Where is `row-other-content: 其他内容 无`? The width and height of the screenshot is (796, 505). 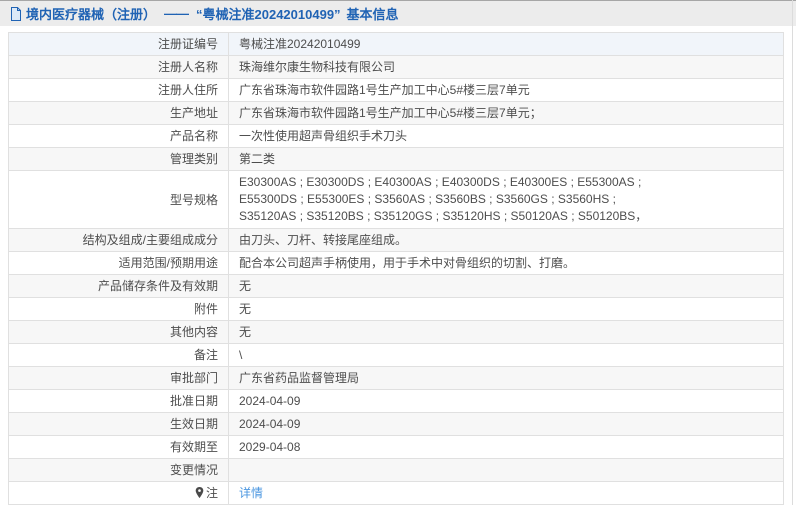 row-other-content: 其他内容 无 is located at coordinates (396, 332).